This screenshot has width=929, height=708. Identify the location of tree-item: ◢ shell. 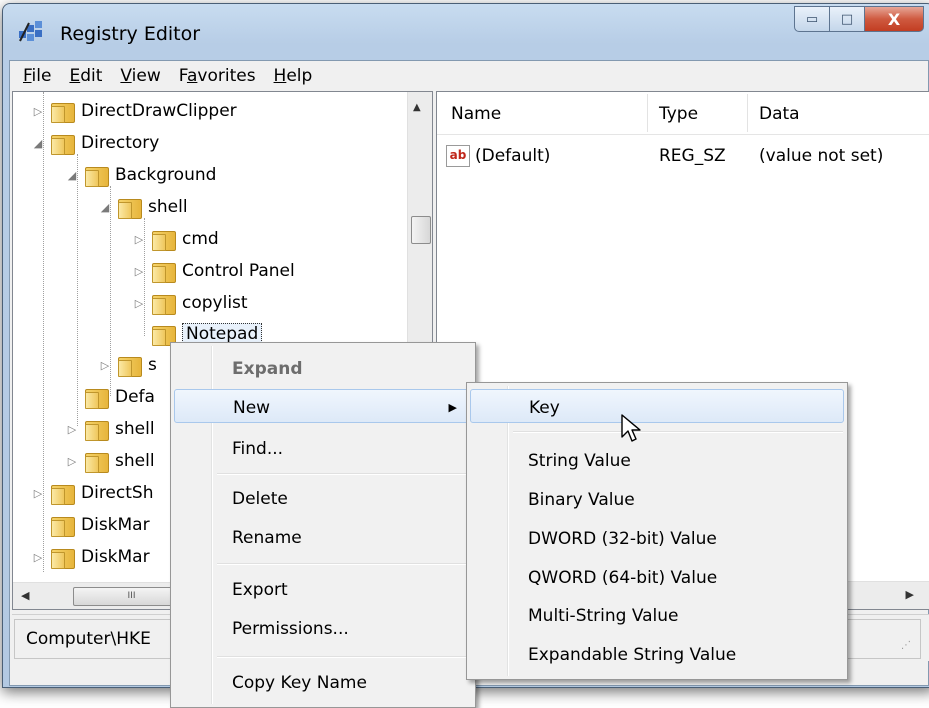
(143, 207).